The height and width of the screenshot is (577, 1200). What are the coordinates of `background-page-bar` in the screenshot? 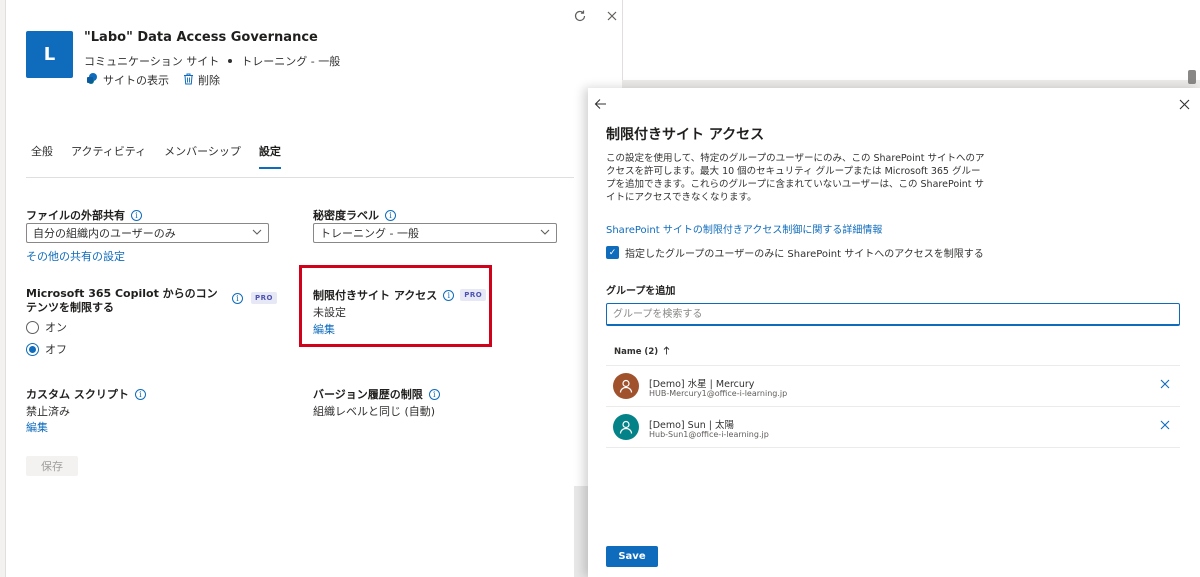 It's located at (911, 84).